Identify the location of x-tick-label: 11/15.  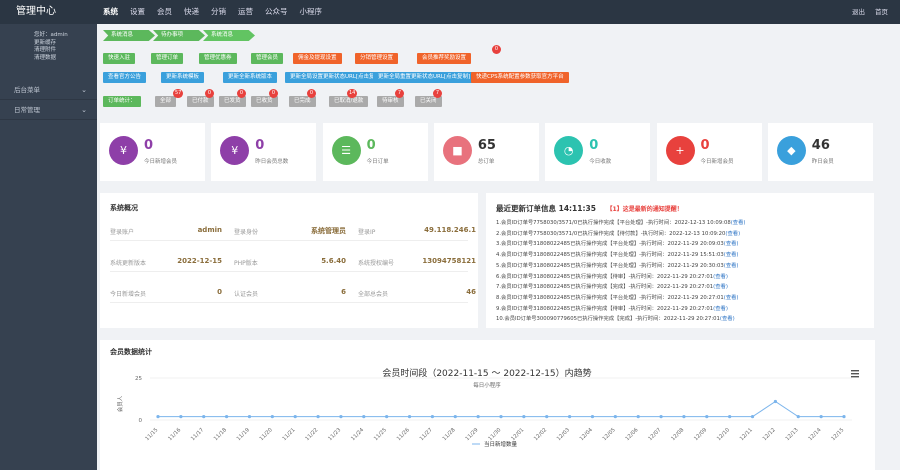
(151, 434).